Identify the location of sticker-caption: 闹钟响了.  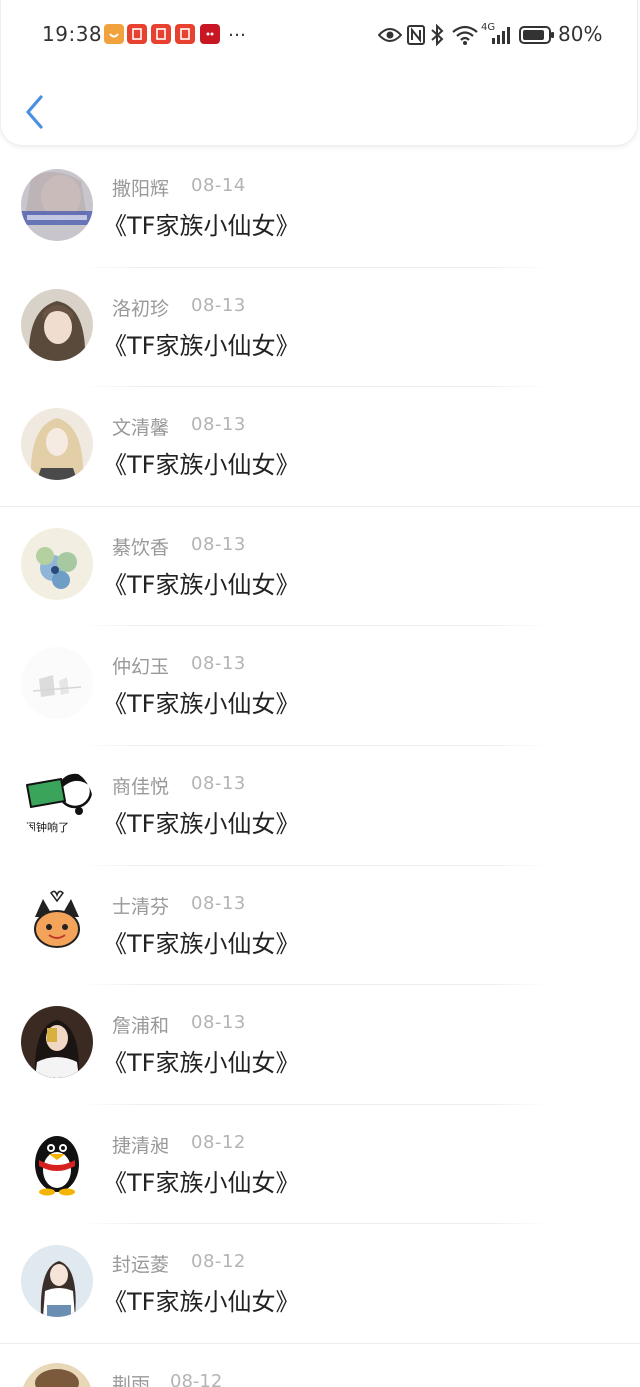
(47, 827).